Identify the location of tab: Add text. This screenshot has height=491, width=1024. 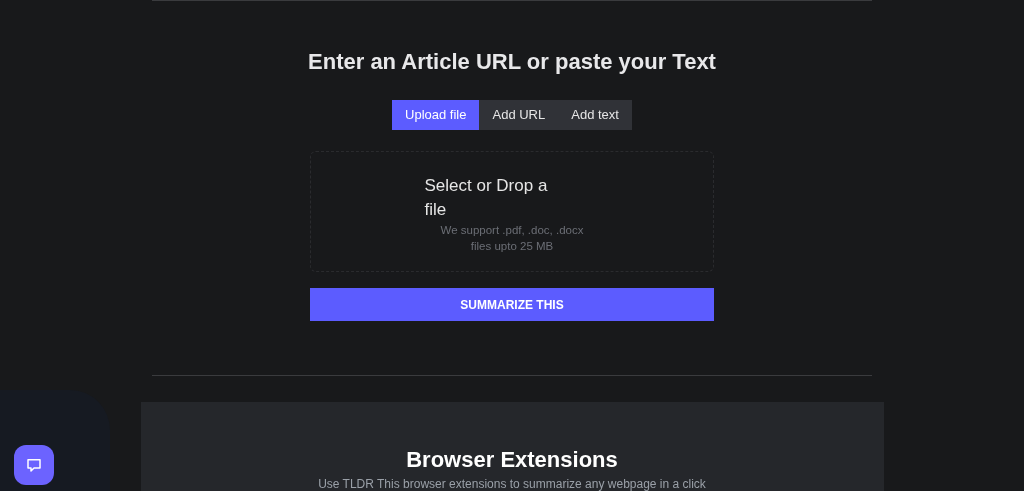
(595, 115).